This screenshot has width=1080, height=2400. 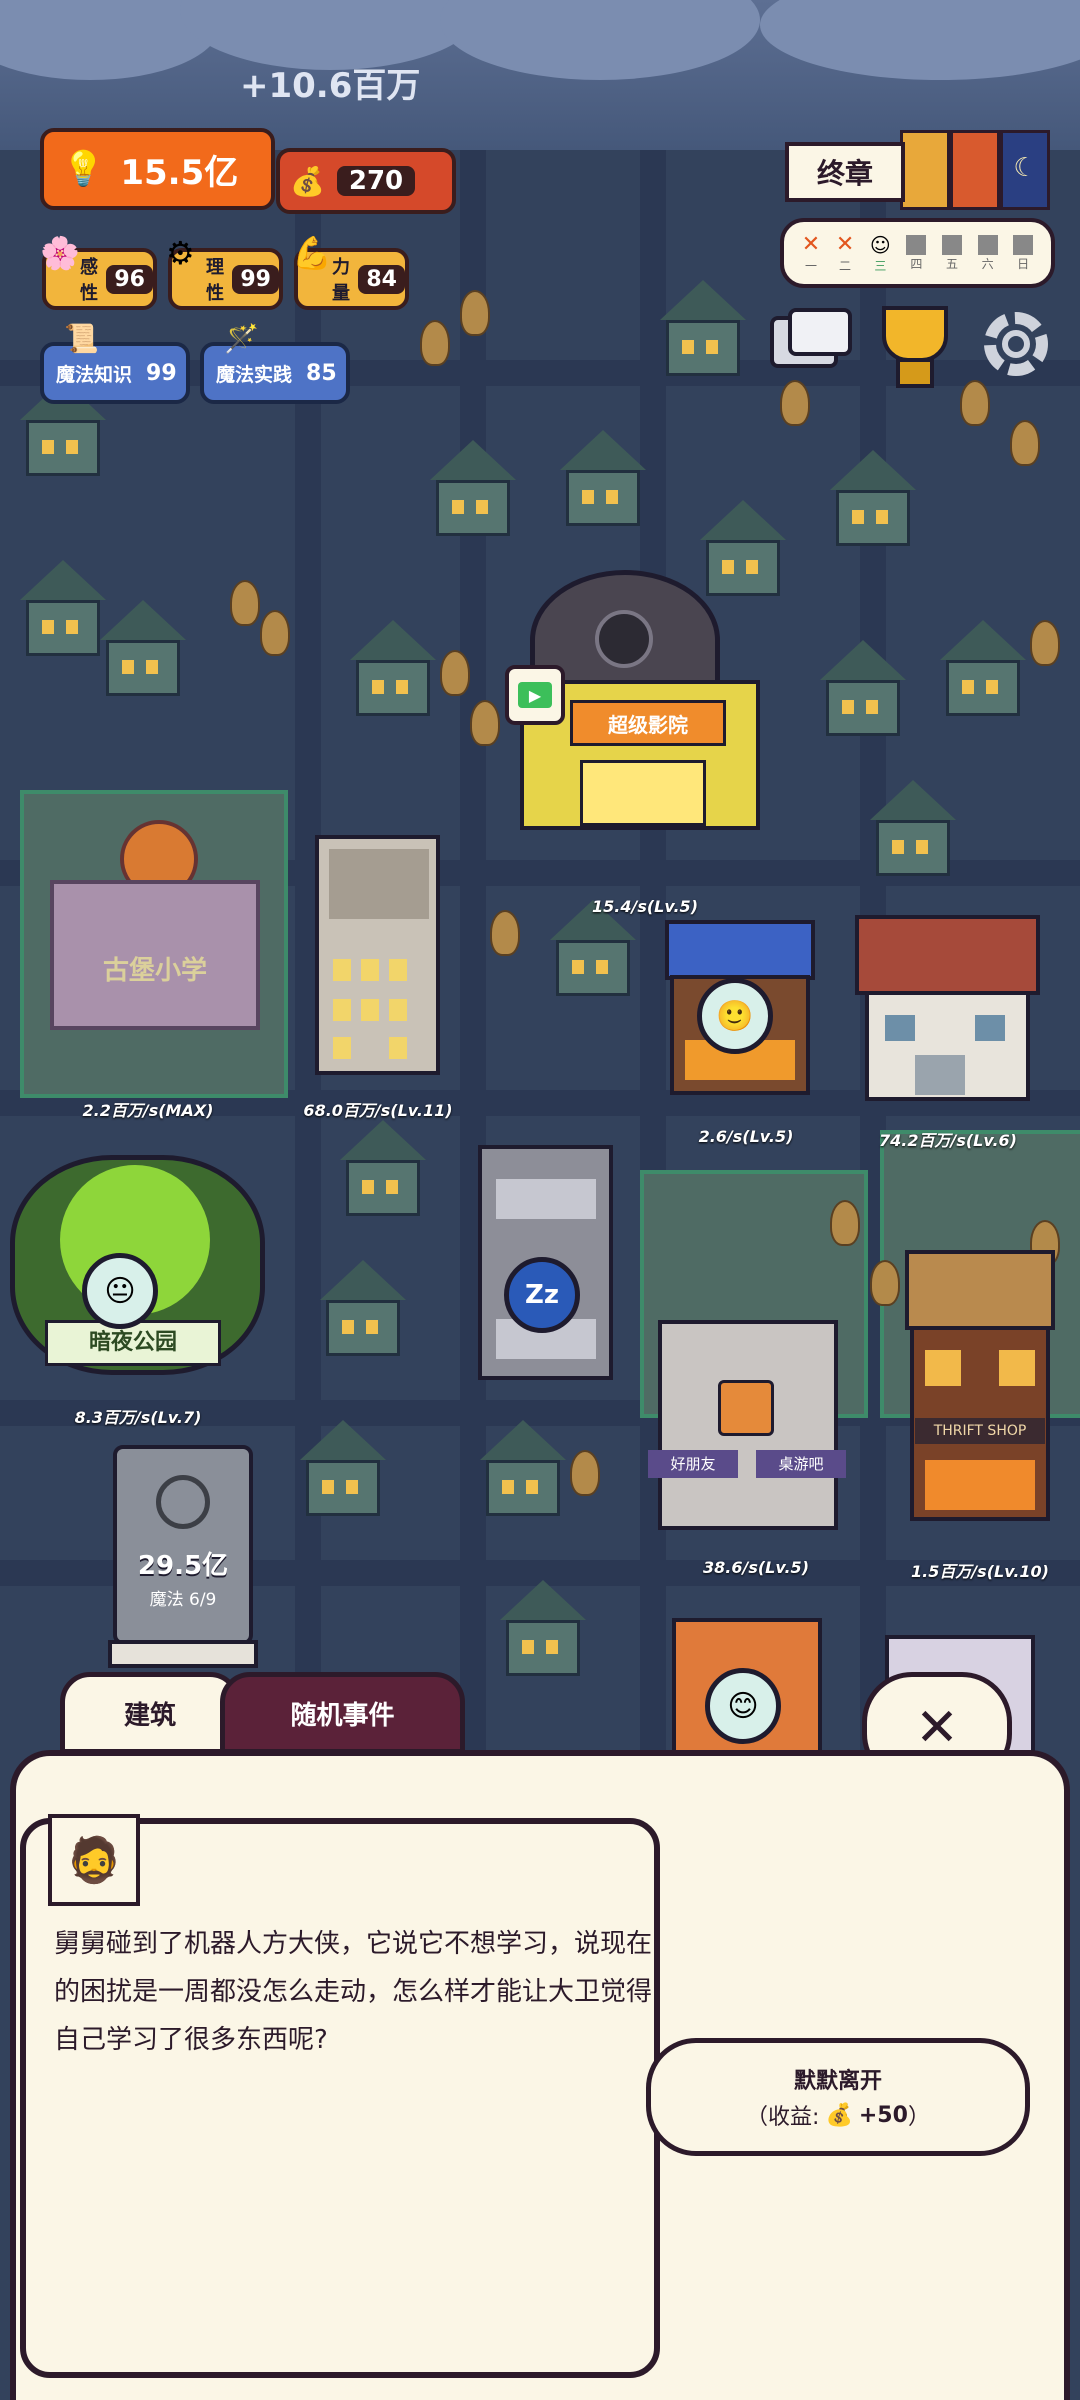 I want to click on flower-icon: 🌸, so click(x=60, y=253).